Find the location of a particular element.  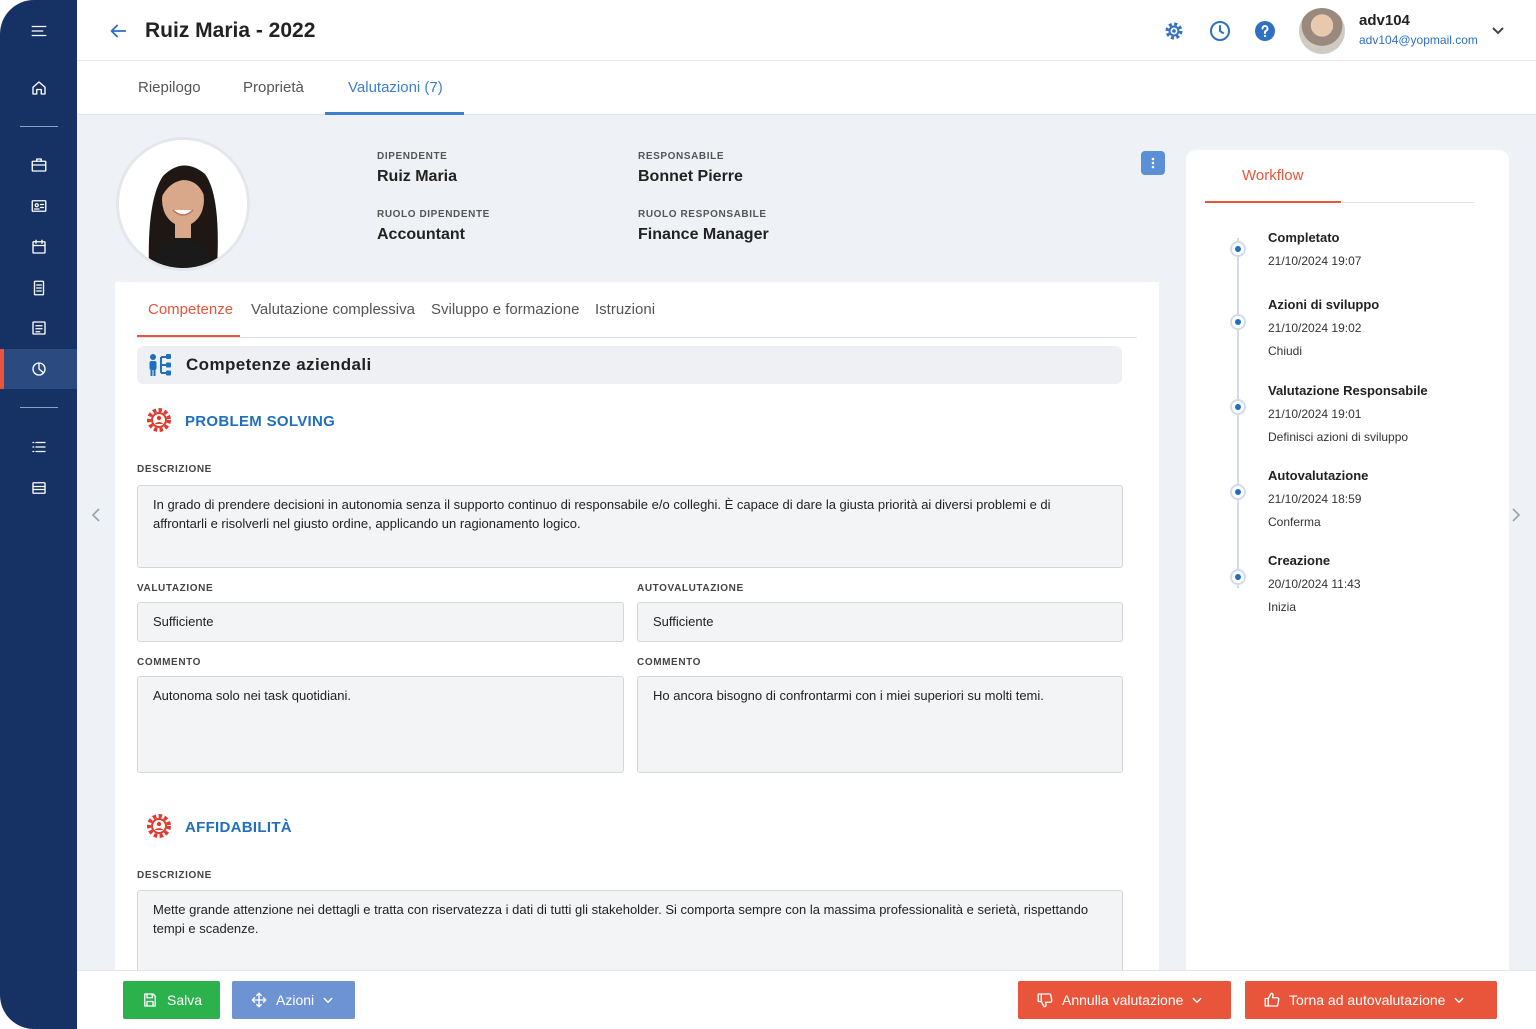

sidebar-item-home is located at coordinates (38, 88).